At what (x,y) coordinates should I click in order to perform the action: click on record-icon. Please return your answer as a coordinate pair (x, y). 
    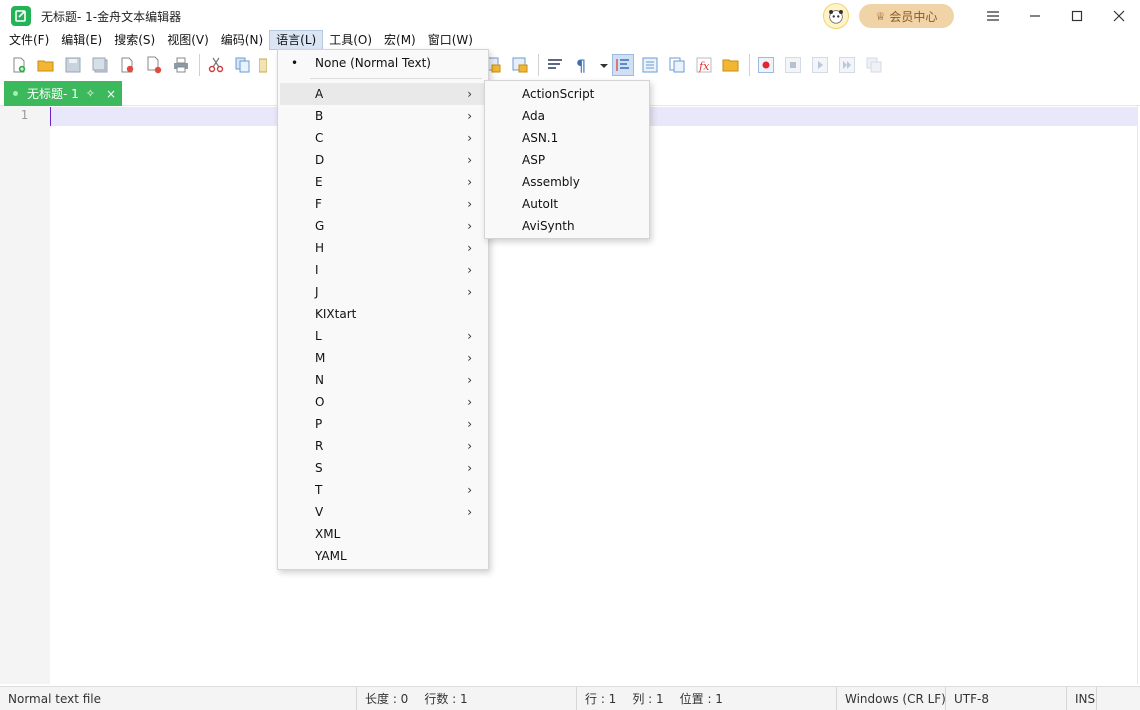
    Looking at the image, I should click on (766, 65).